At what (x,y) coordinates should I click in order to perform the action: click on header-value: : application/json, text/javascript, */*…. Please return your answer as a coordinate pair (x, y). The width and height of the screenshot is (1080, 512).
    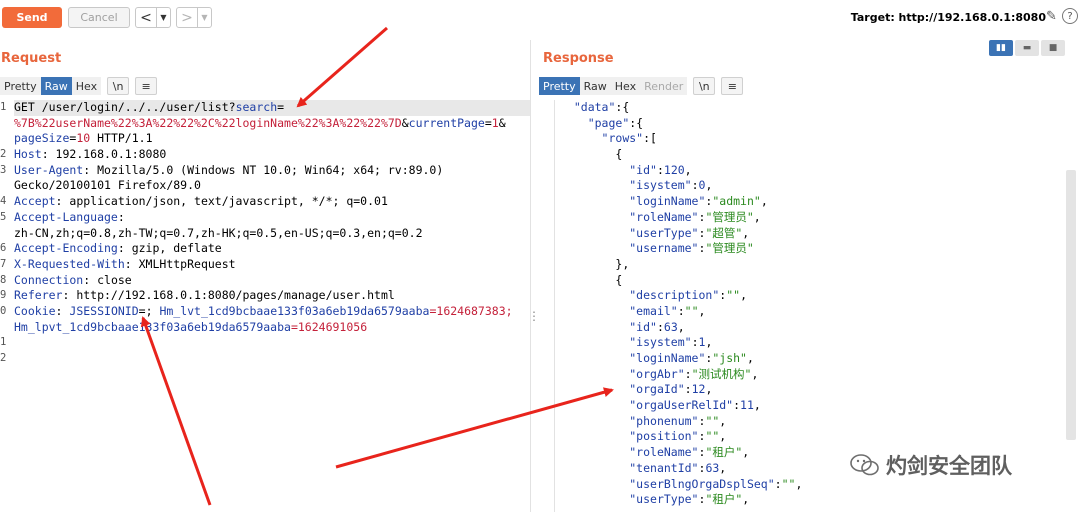
    Looking at the image, I should click on (221, 201).